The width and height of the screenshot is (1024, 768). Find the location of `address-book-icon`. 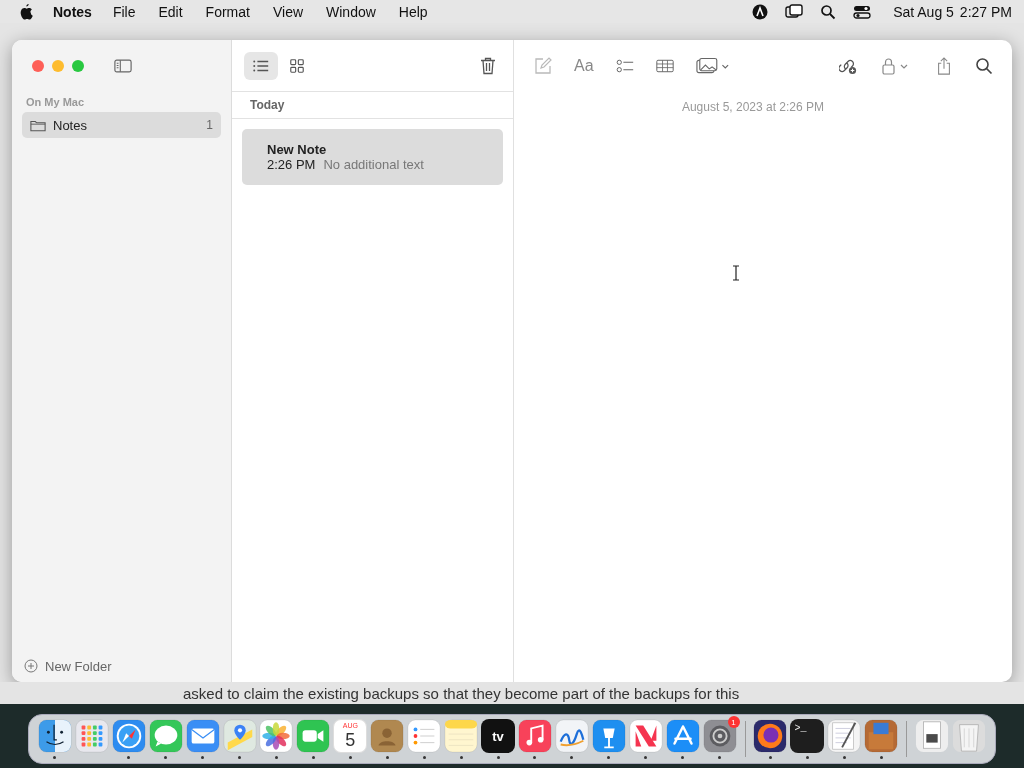

address-book-icon is located at coordinates (387, 736).